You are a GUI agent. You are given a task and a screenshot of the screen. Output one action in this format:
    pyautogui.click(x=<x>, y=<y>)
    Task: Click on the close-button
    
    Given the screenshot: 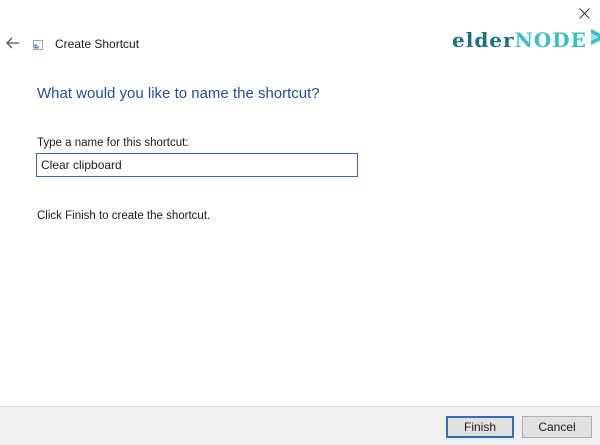 What is the action you would take?
    pyautogui.click(x=584, y=13)
    